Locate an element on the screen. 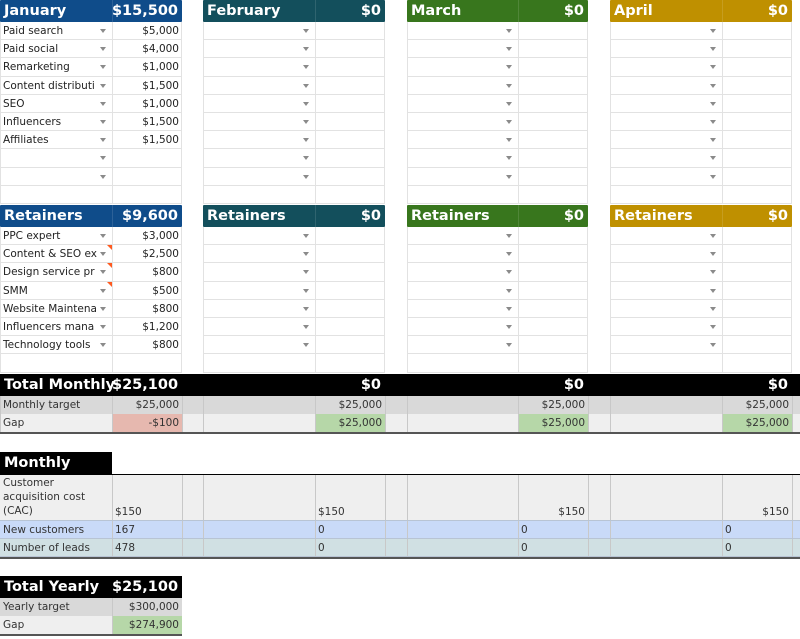  yearly-target-value: $300,000 is located at coordinates (147, 607).